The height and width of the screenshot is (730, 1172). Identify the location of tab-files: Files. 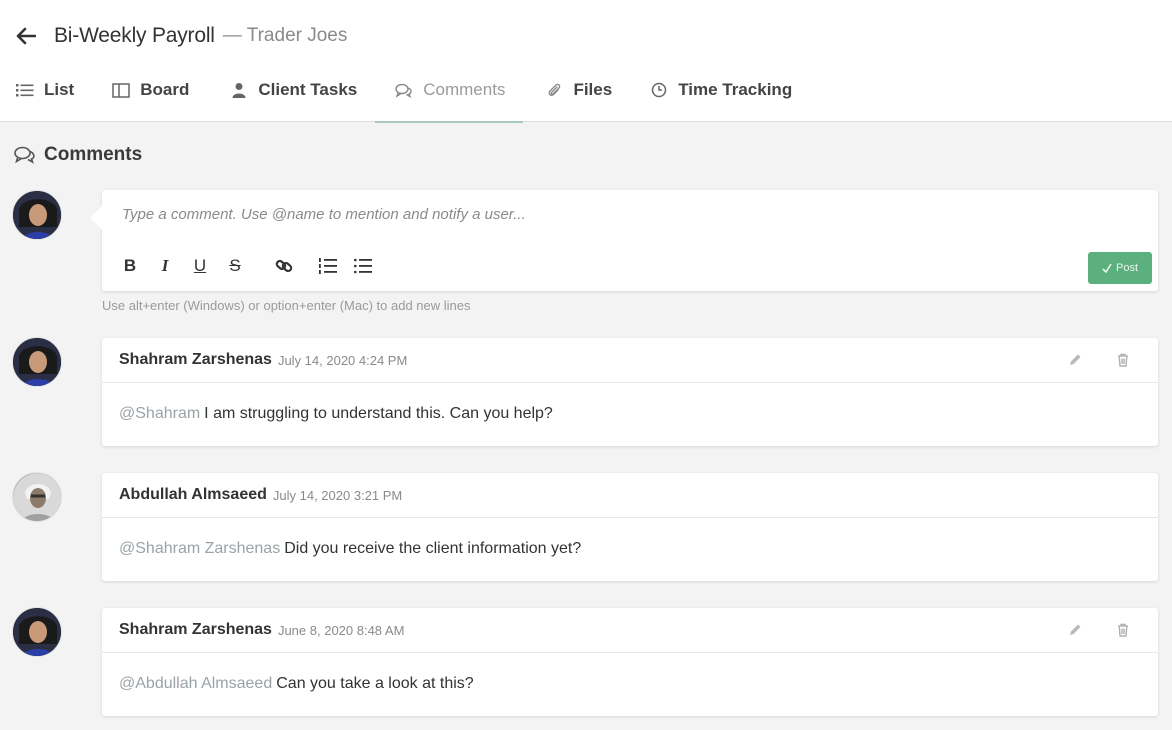
(578, 95).